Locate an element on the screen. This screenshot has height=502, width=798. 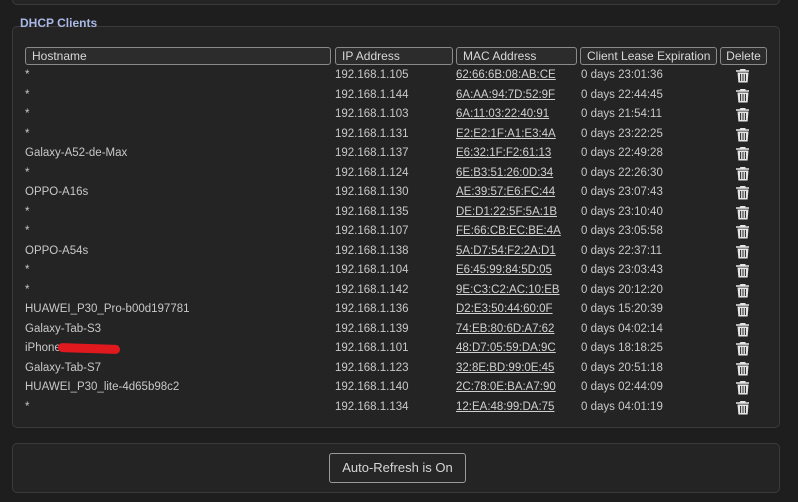
hostname-cell: OPPO-A16s is located at coordinates (57, 192).